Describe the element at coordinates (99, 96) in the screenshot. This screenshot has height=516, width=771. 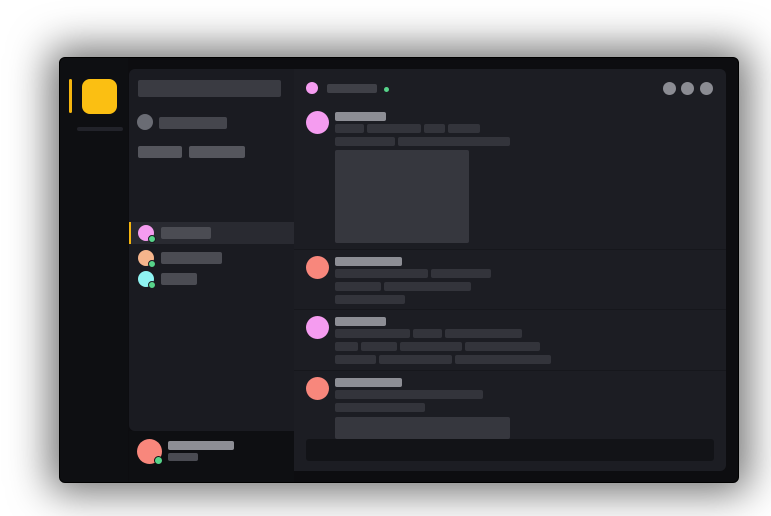
I see `server-icon` at that location.